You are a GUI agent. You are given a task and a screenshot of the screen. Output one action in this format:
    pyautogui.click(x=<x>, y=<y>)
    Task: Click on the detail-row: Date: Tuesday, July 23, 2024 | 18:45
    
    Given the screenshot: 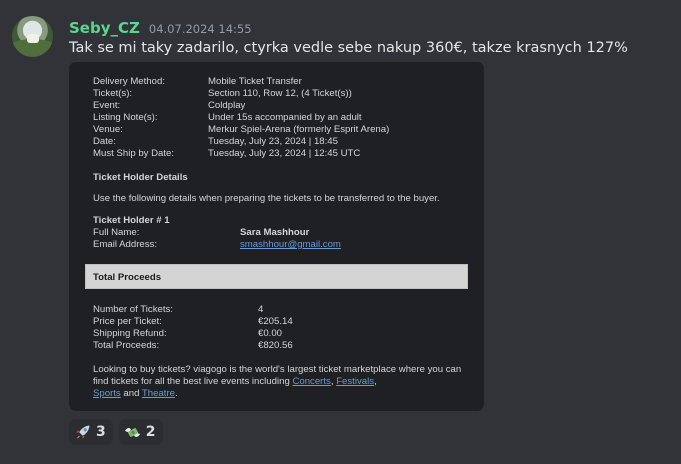 What is the action you would take?
    pyautogui.click(x=215, y=141)
    